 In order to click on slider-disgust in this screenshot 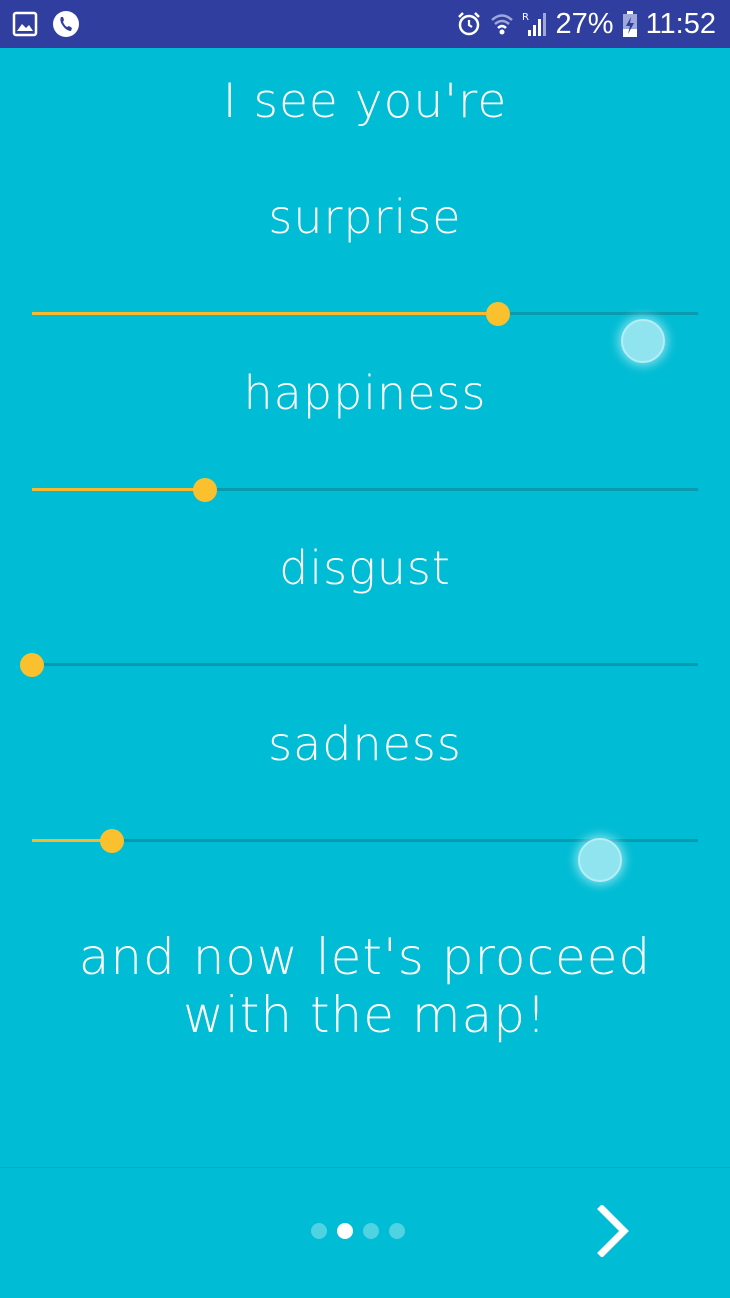, I will do `click(359, 665)`.